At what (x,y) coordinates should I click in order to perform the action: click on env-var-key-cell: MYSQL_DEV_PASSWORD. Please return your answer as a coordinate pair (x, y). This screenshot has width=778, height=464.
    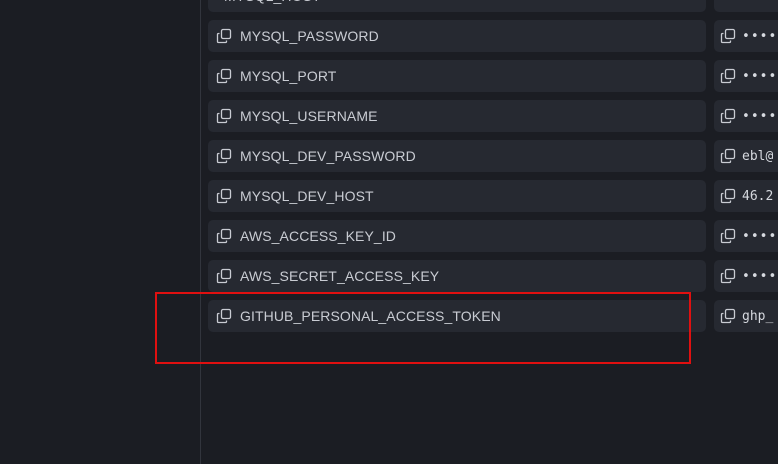
    Looking at the image, I should click on (457, 156).